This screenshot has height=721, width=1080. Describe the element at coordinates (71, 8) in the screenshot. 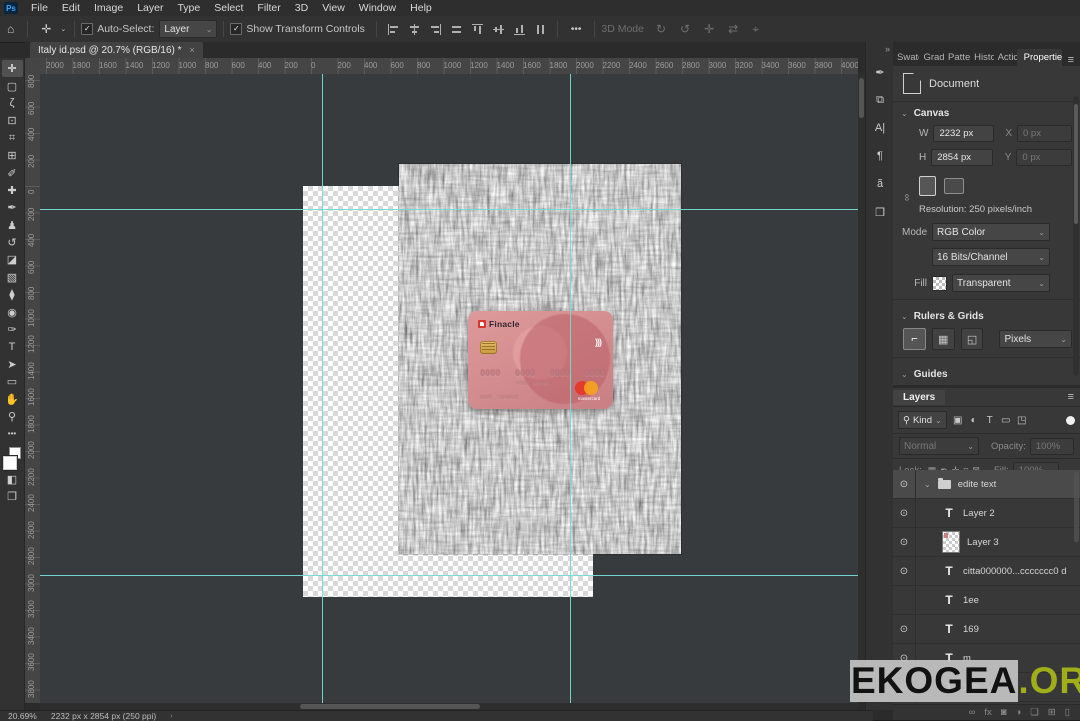

I see `menu-edit: Edit` at that location.